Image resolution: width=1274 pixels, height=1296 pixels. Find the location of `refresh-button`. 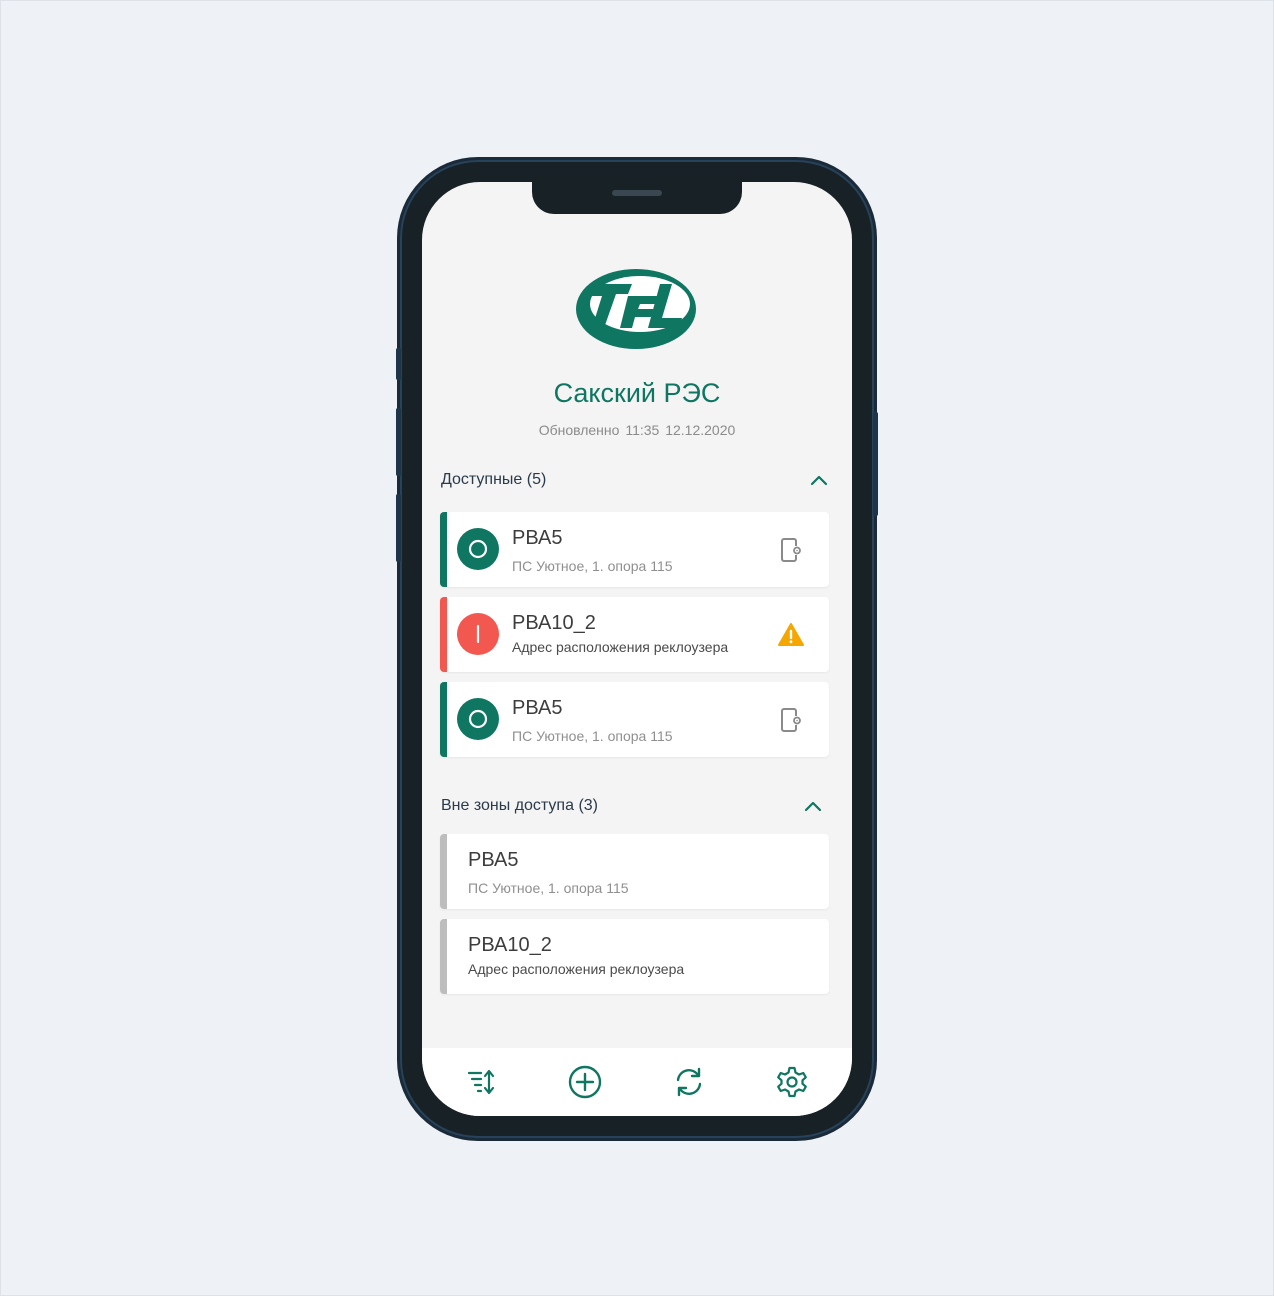

refresh-button is located at coordinates (689, 1082).